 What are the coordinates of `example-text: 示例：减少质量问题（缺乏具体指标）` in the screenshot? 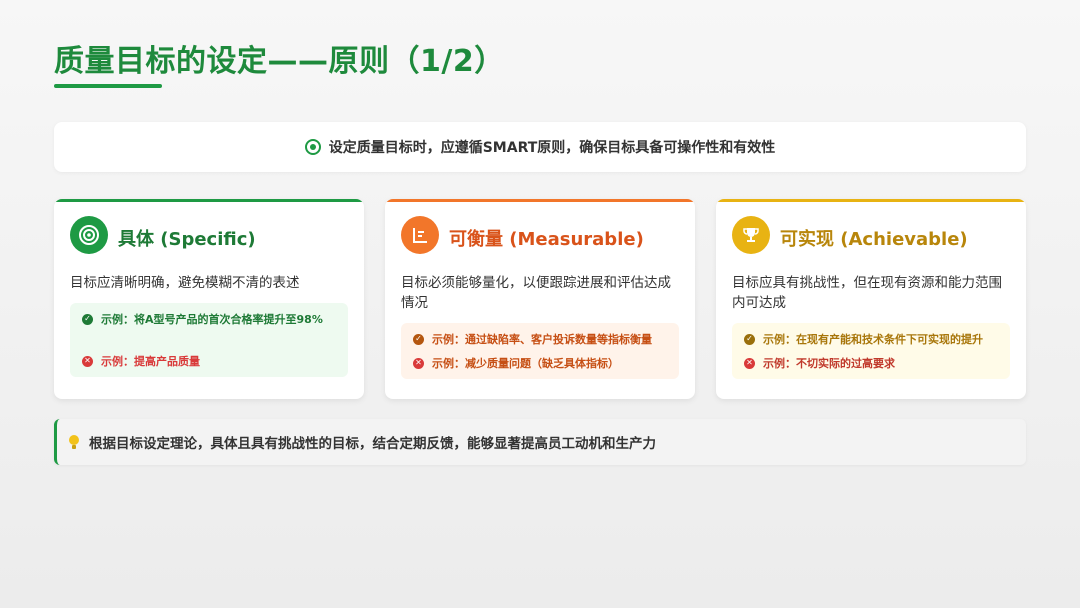 It's located at (525, 363).